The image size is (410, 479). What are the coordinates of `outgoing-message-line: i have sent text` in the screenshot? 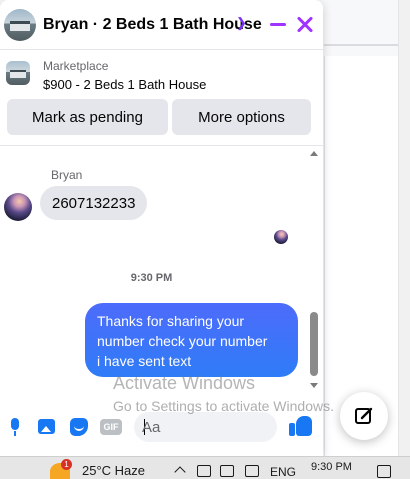 It's located at (144, 361).